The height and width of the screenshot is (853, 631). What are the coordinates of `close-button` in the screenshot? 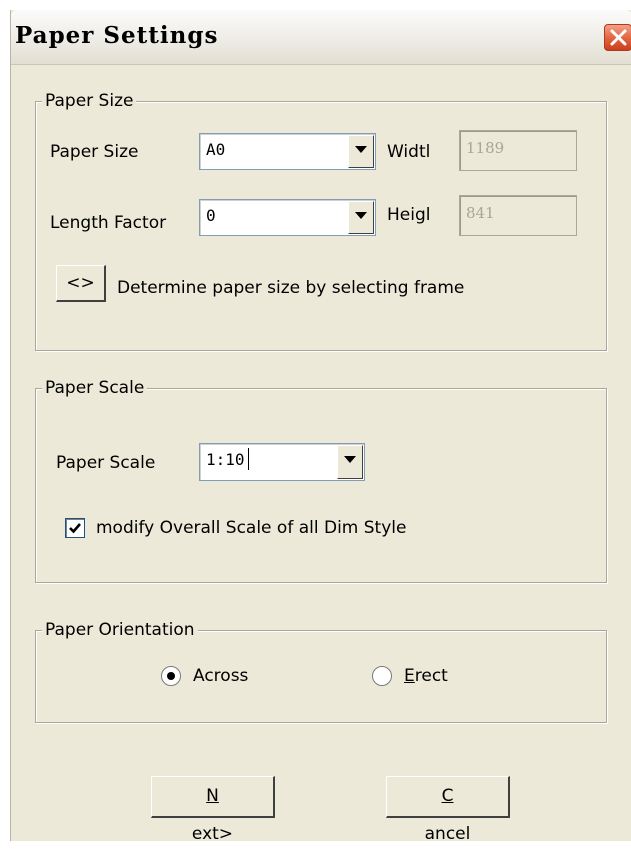 It's located at (617, 37).